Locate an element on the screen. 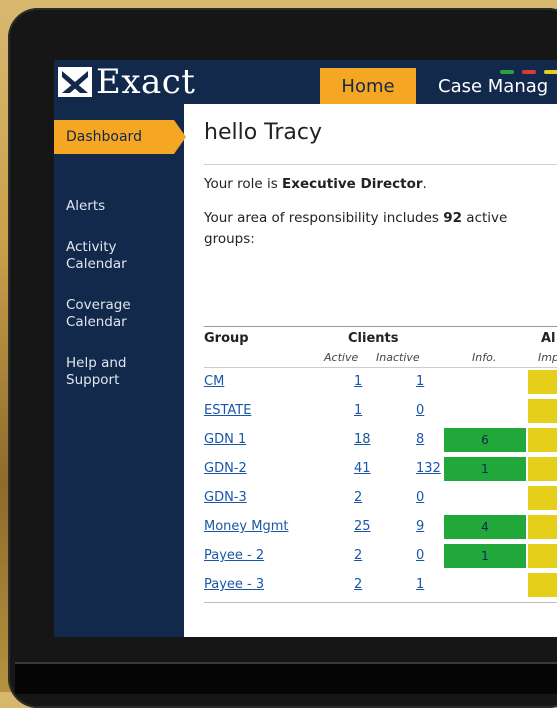 The image size is (557, 708). inactive-count-link: 132 is located at coordinates (428, 468).